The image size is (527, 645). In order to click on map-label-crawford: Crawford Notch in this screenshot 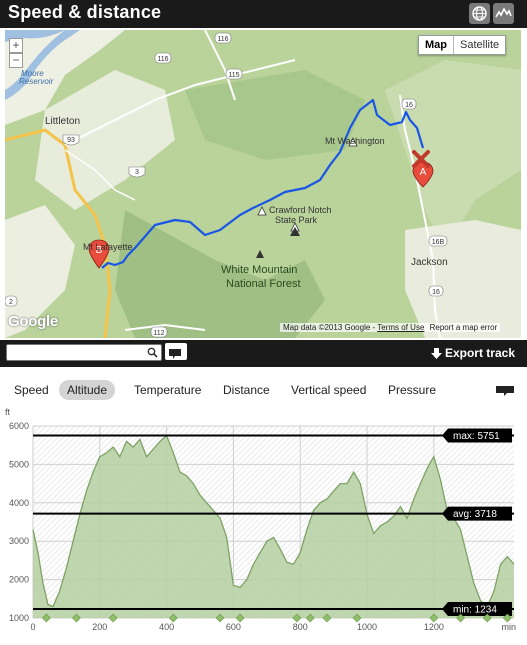, I will do `click(300, 210)`.